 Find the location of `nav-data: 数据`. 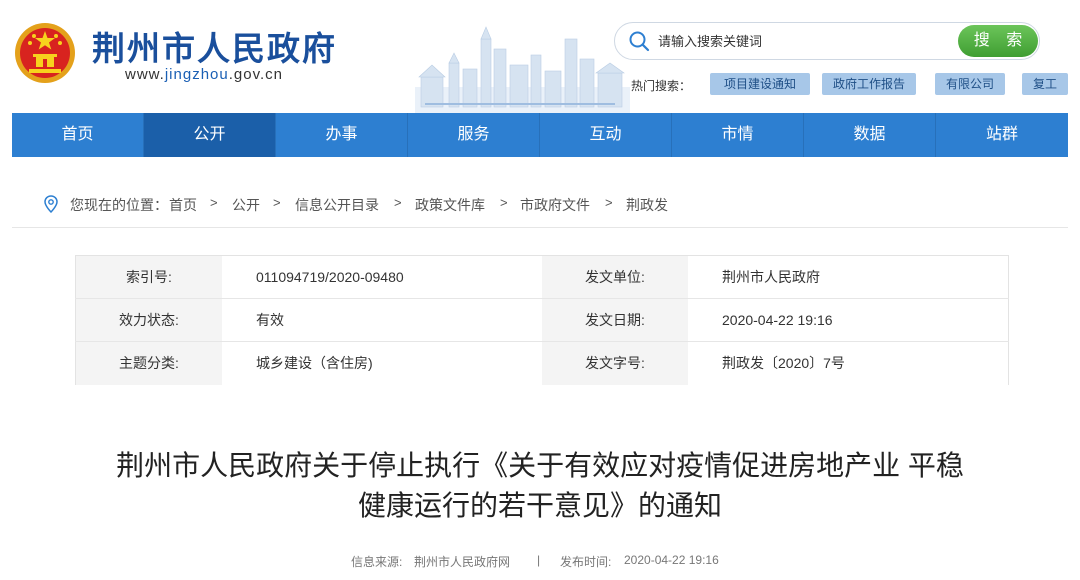

nav-data: 数据 is located at coordinates (870, 135).